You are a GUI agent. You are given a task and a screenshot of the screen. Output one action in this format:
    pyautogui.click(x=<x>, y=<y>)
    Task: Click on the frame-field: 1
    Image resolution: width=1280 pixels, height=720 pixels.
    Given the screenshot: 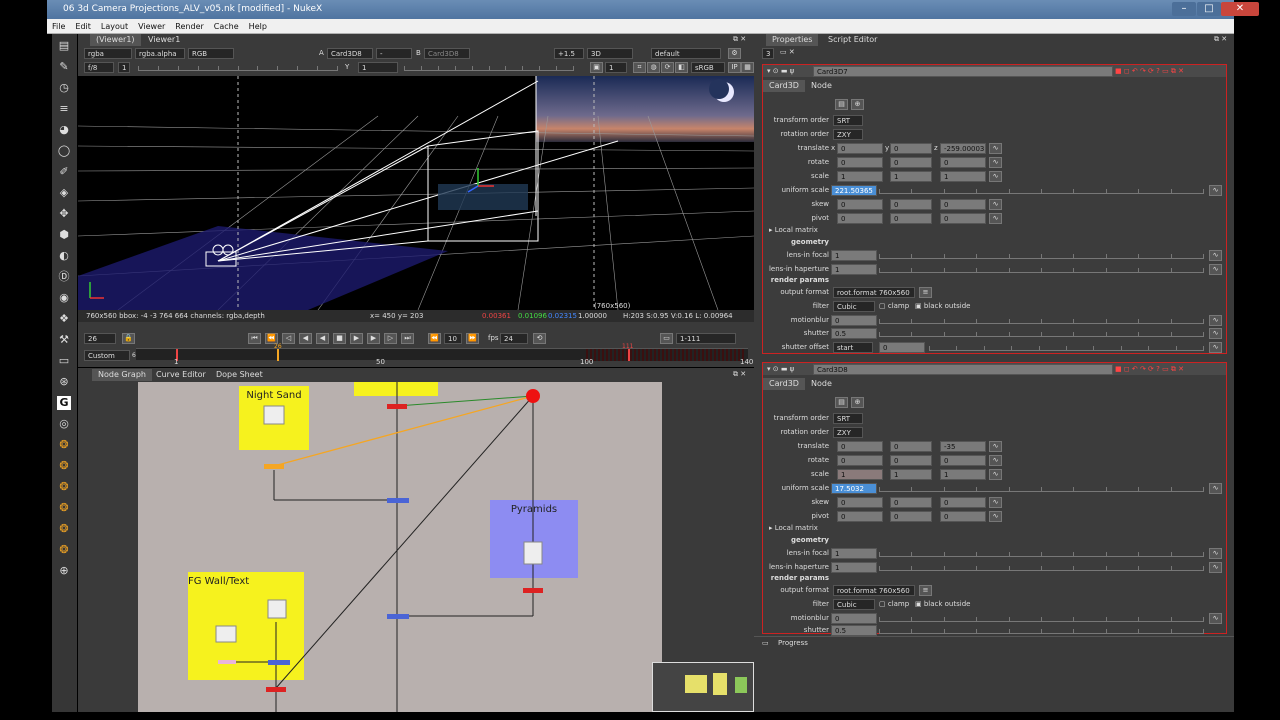 What is the action you would take?
    pyautogui.click(x=124, y=67)
    